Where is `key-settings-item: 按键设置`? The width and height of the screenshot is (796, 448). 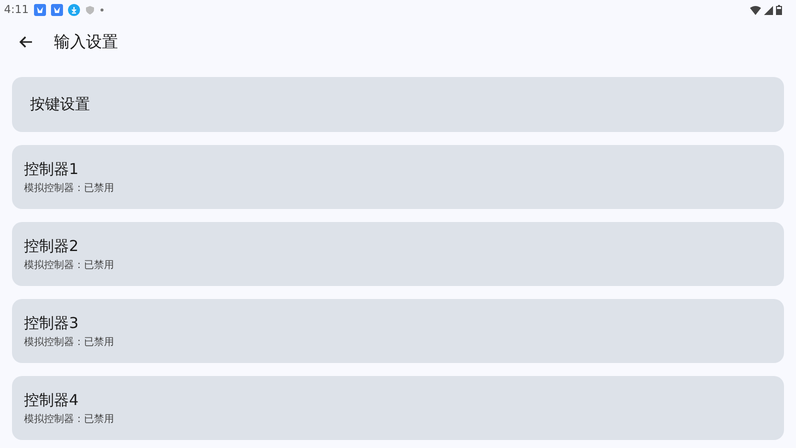
key-settings-item: 按键设置 is located at coordinates (398, 104).